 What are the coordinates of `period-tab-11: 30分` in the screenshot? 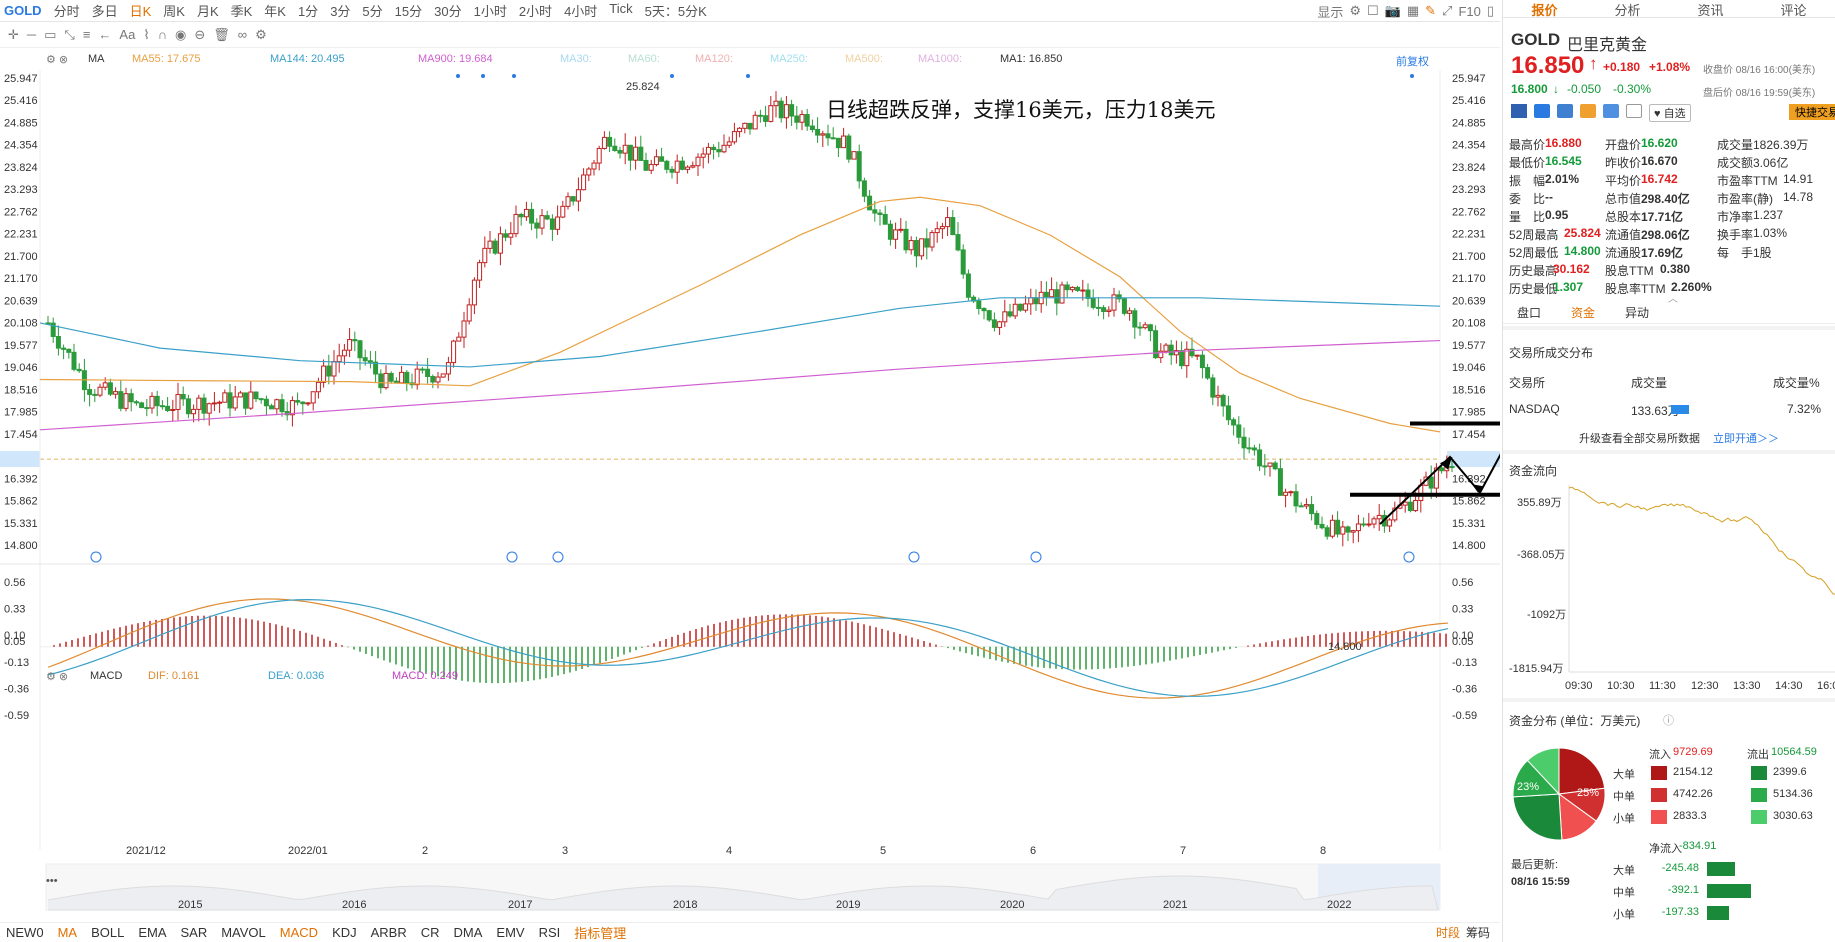 It's located at (447, 10).